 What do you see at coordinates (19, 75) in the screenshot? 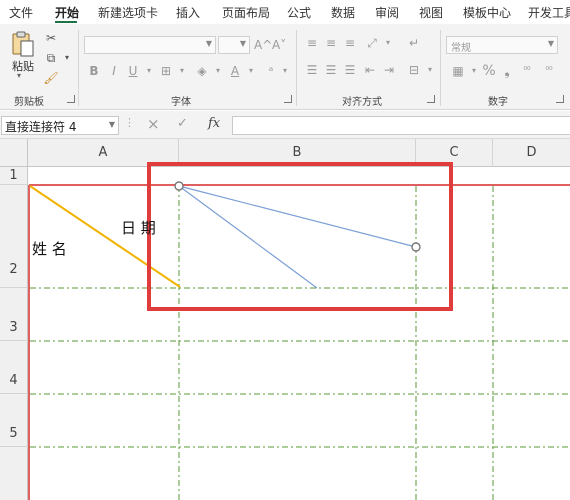
I see `paste-dropdown-icon: ▾` at bounding box center [19, 75].